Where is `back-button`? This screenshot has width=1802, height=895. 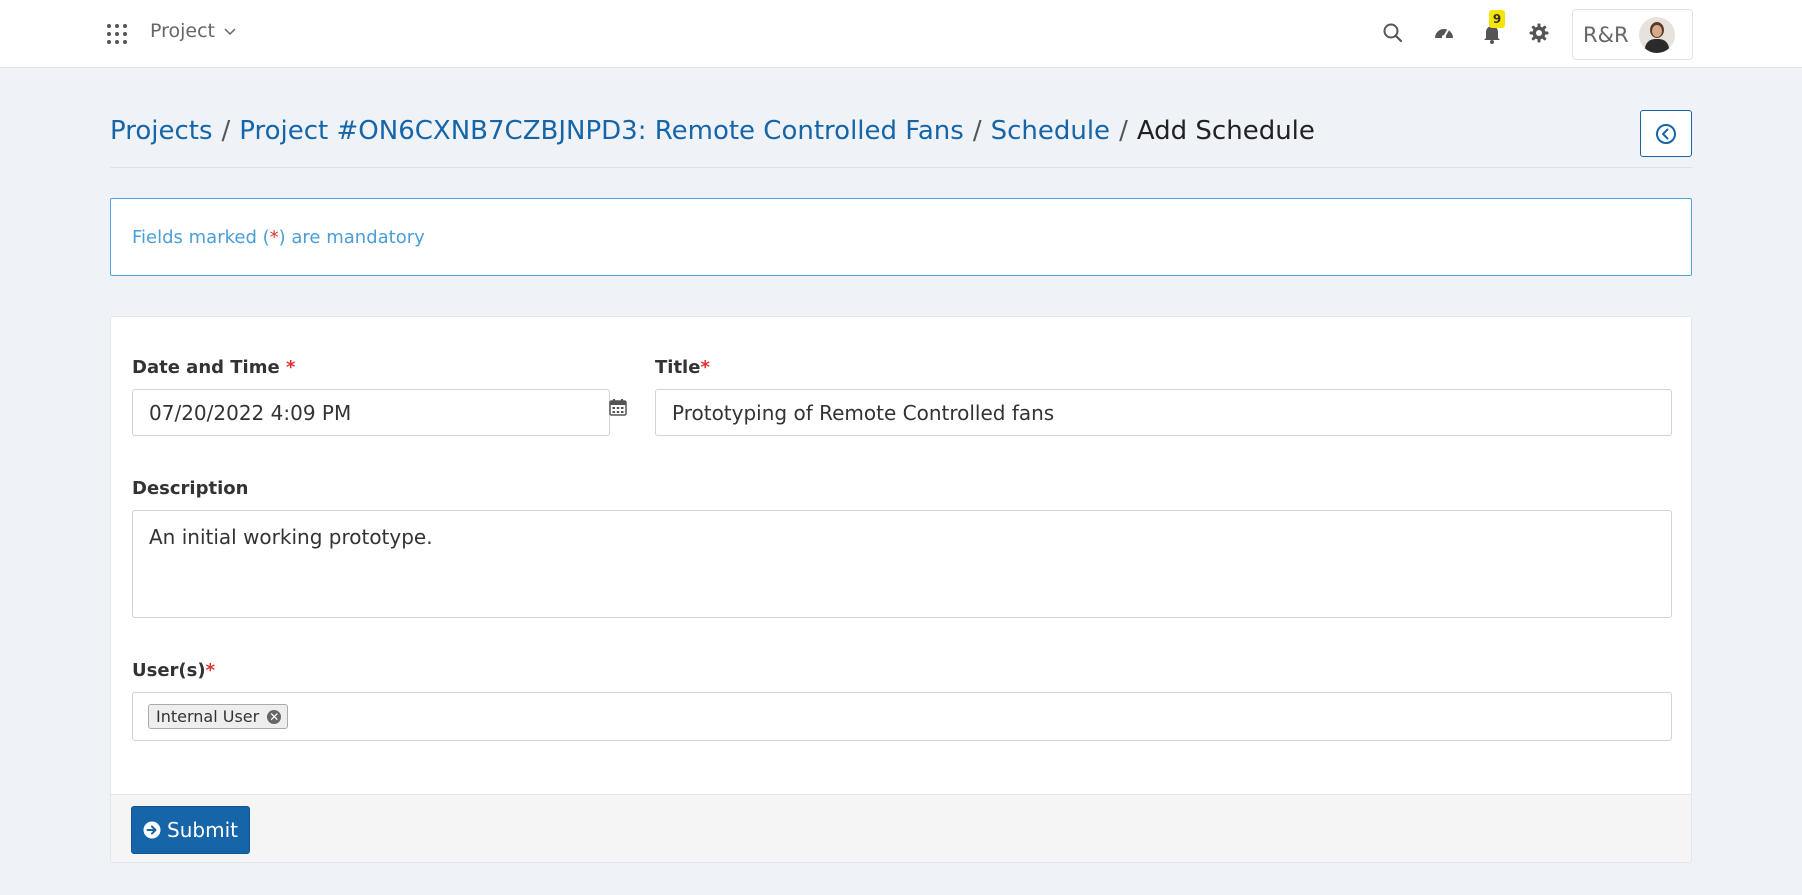 back-button is located at coordinates (1666, 133).